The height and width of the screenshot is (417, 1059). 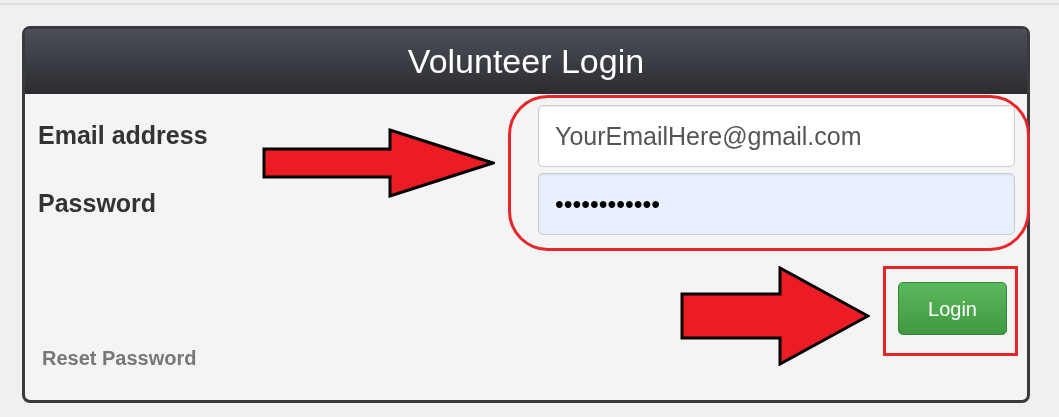 What do you see at coordinates (526, 61) in the screenshot?
I see `panel-title: Volunteer Login` at bounding box center [526, 61].